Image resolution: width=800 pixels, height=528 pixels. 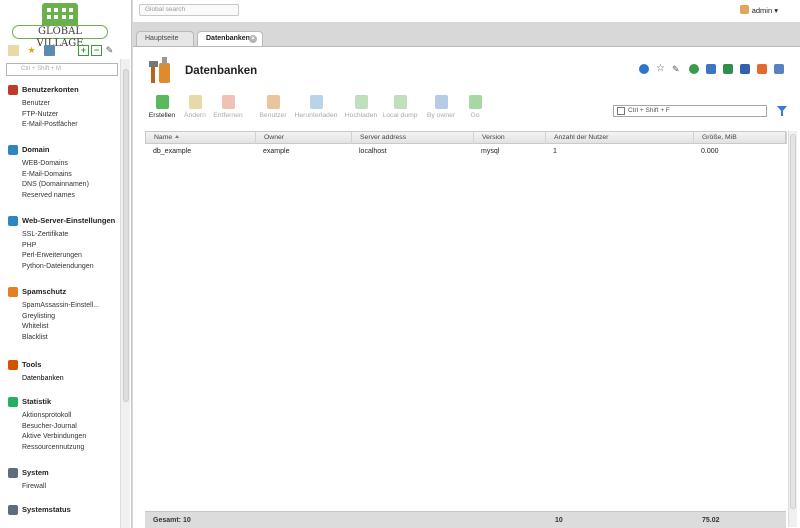 I want to click on column-header-label: Server address, so click(x=383, y=137).